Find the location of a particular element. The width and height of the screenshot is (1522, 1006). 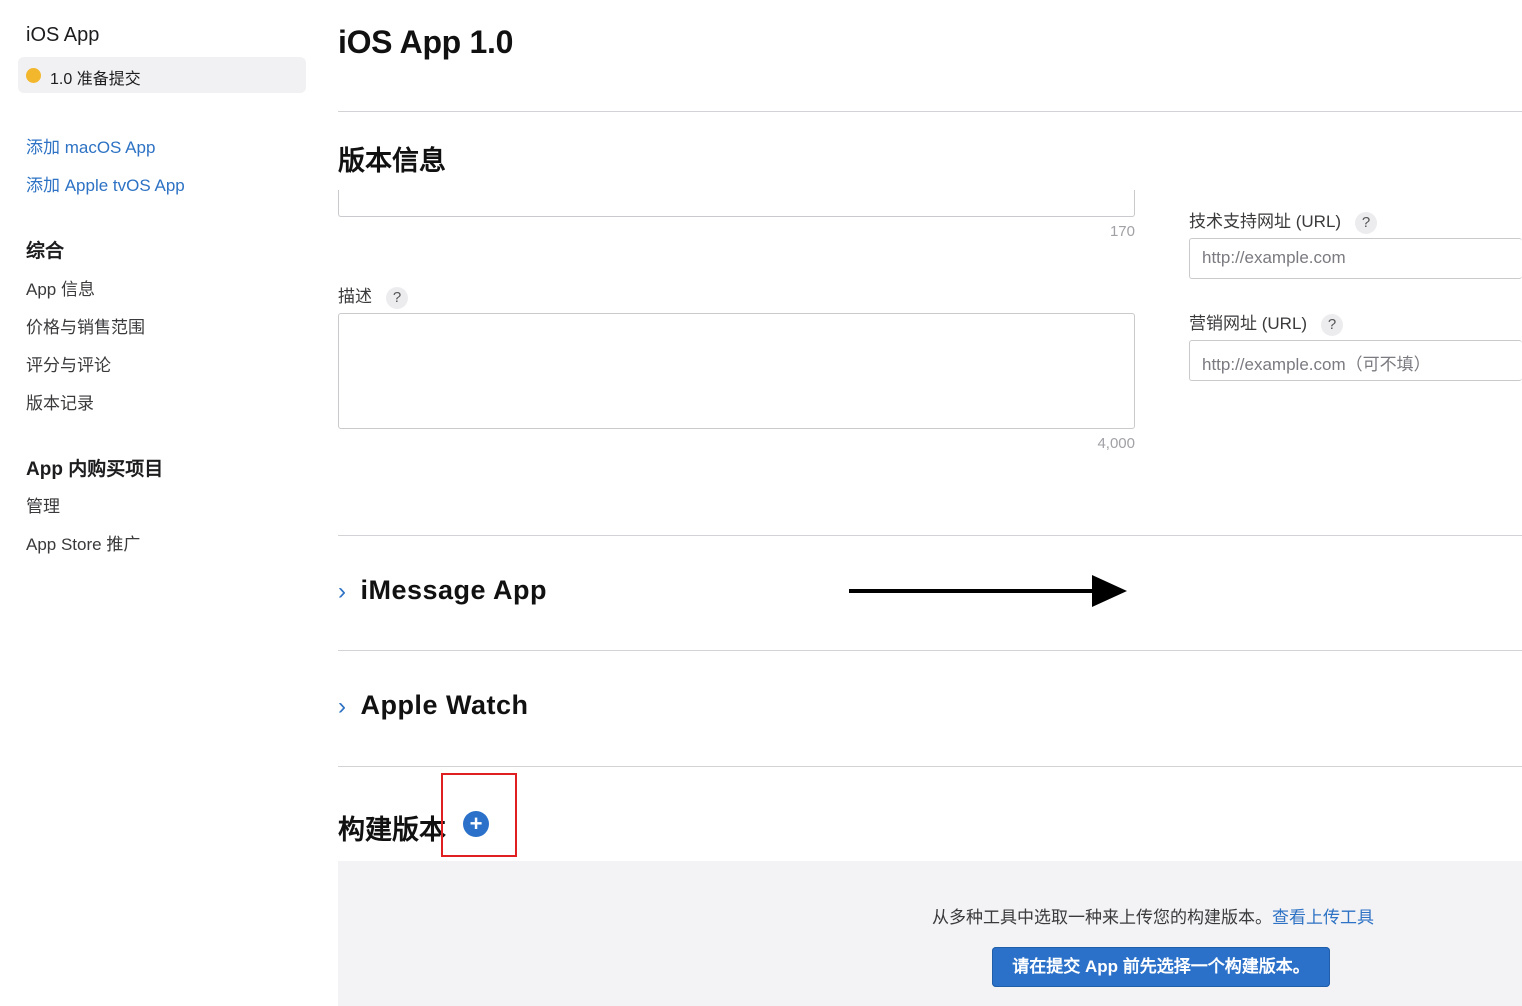

build-panel is located at coordinates (930, 933).